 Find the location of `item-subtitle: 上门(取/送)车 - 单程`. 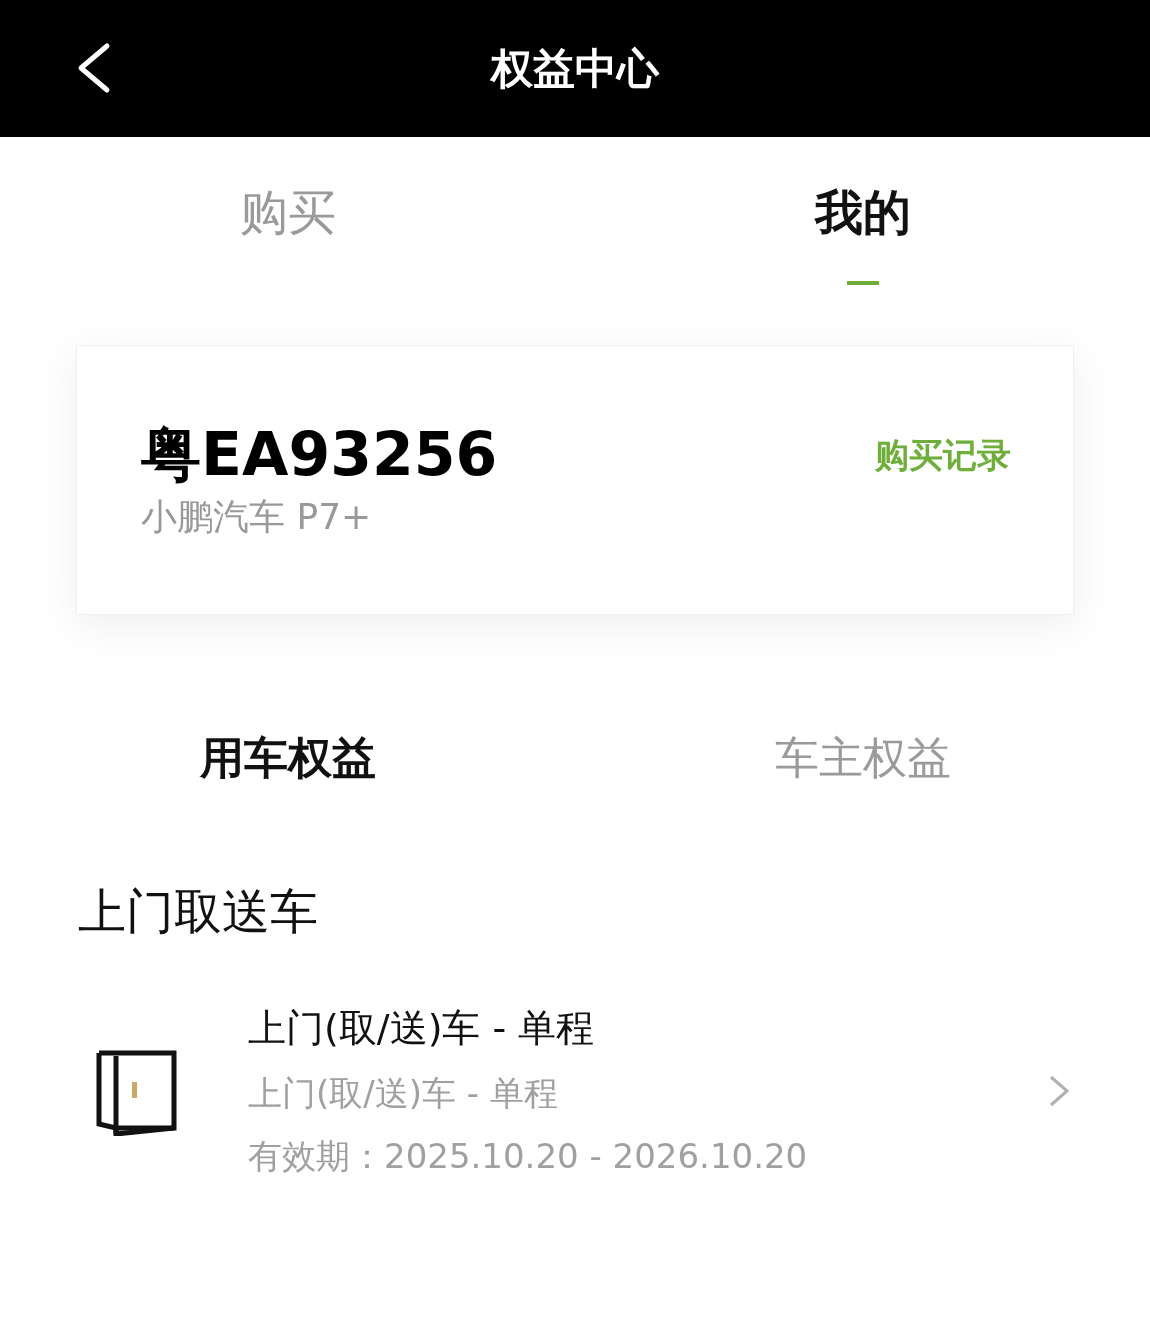

item-subtitle: 上门(取/送)车 - 单程 is located at coordinates (403, 1093).